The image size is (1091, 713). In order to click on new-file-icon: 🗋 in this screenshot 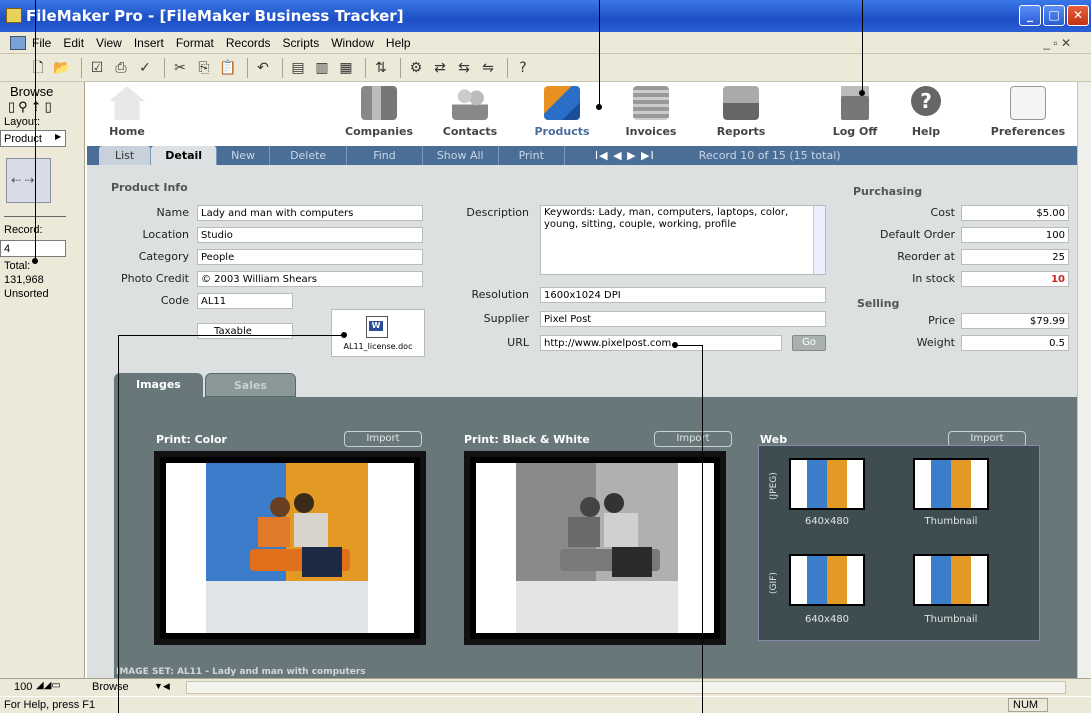, I will do `click(38, 68)`.